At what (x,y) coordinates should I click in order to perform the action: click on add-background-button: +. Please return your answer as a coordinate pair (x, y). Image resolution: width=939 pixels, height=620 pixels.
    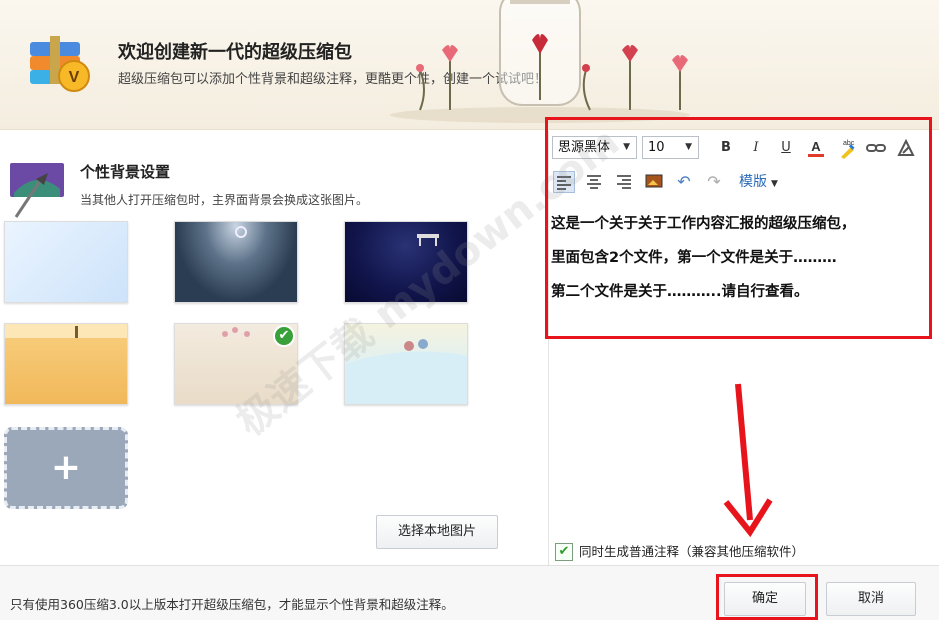
    Looking at the image, I should click on (66, 468).